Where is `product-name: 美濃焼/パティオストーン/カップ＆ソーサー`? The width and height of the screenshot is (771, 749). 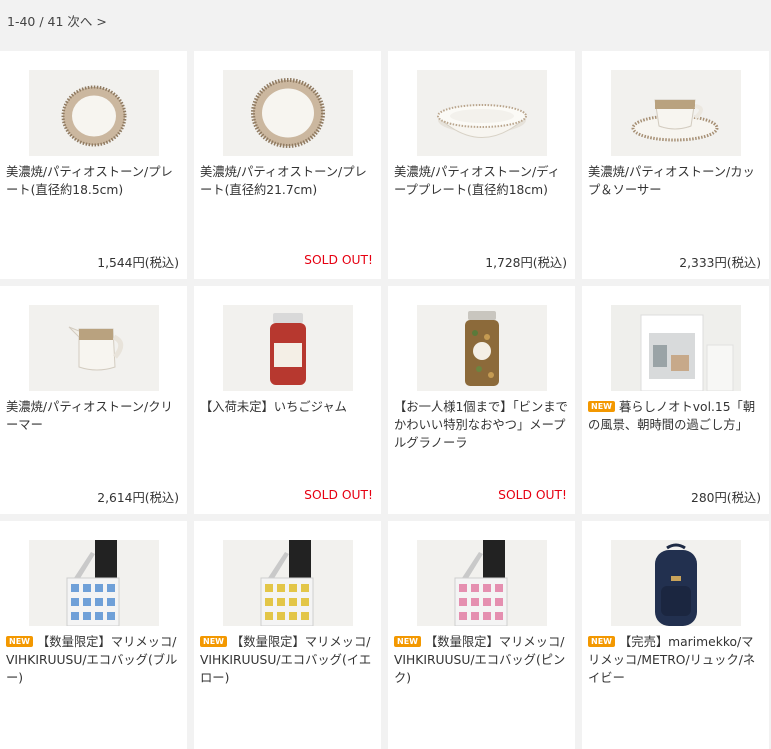
product-name: 美濃焼/パティオストーン/カップ＆ソーサー is located at coordinates (675, 181).